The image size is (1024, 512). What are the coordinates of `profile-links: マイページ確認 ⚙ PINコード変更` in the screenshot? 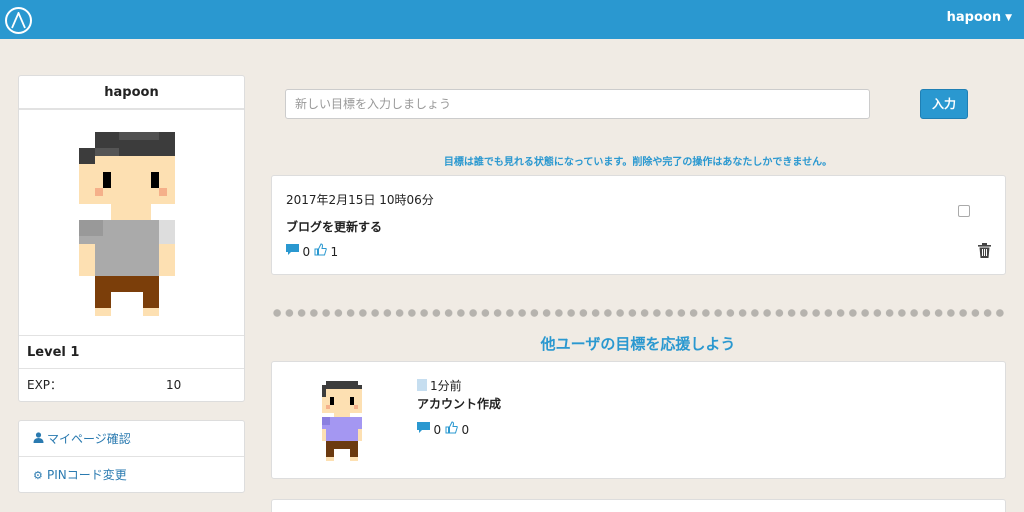 It's located at (131, 456).